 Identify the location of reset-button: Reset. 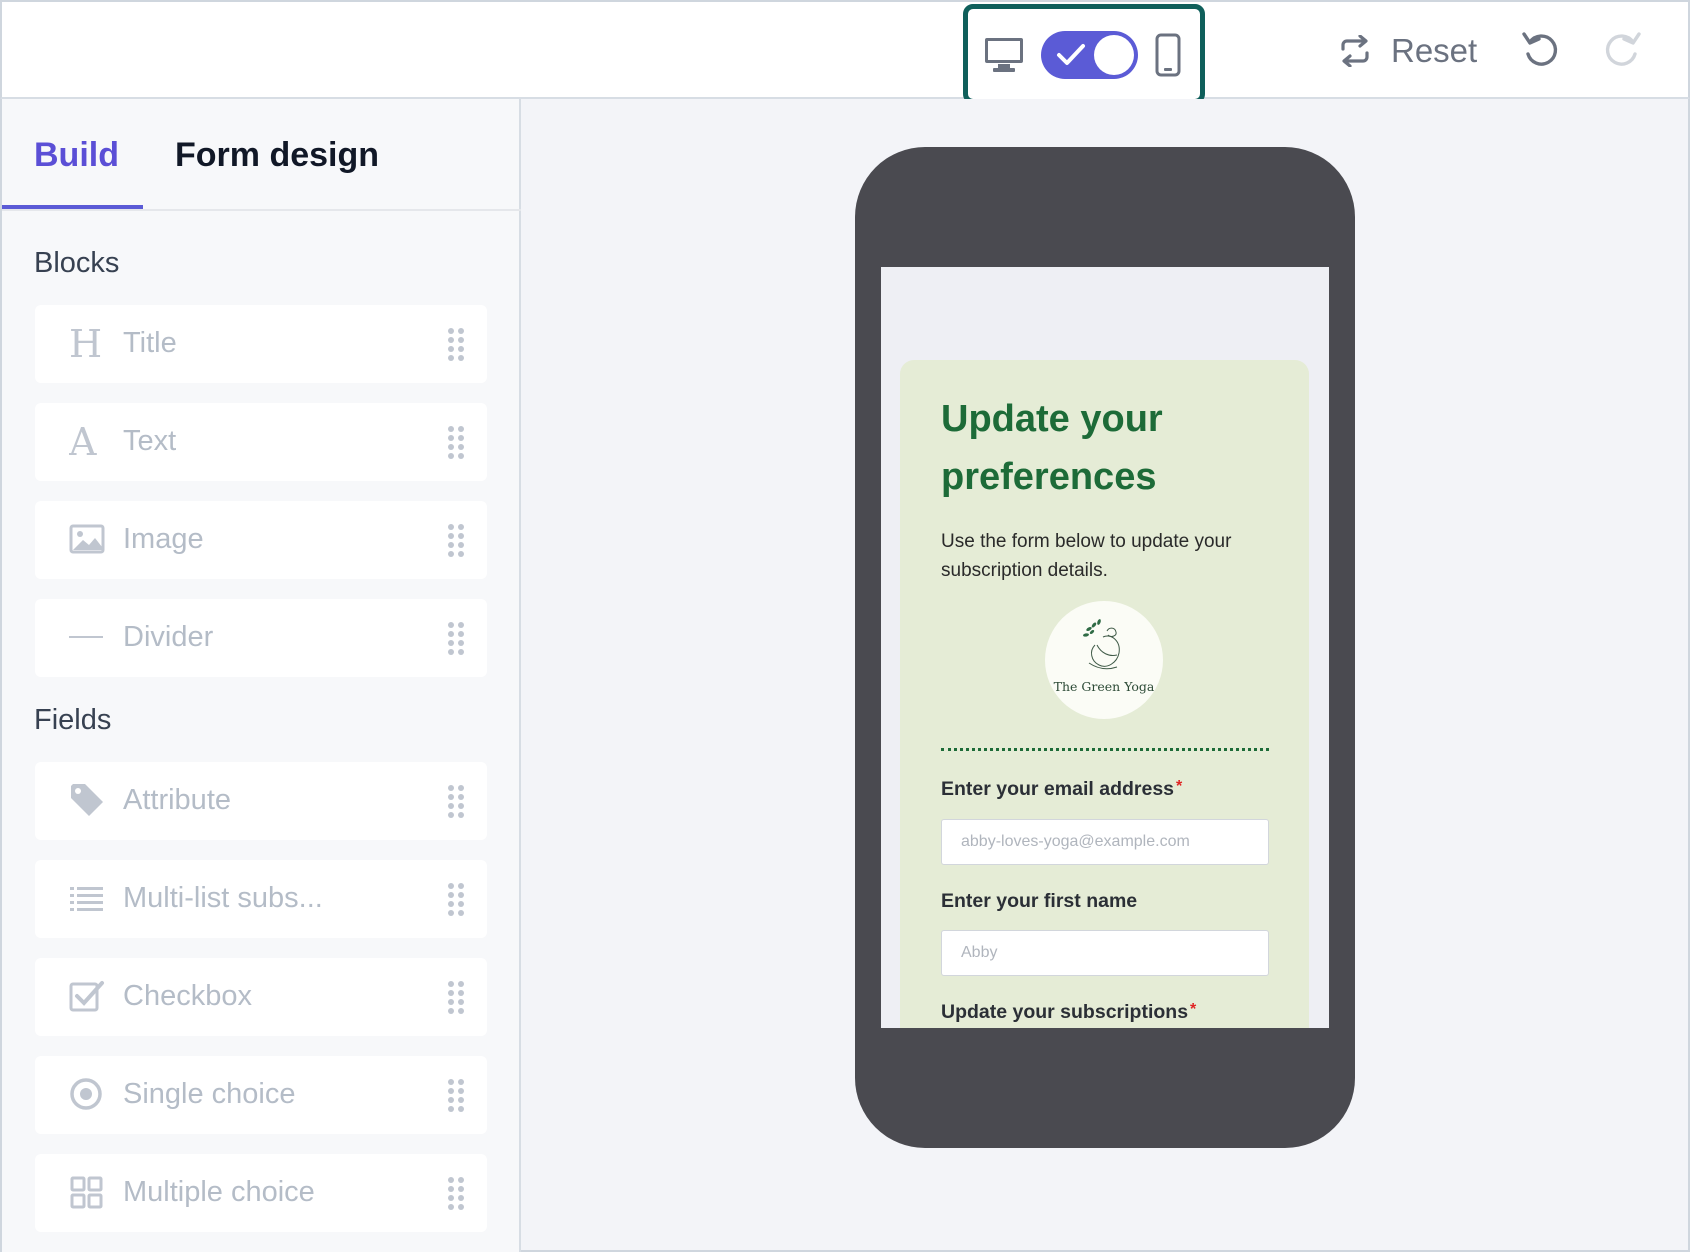
(1407, 51).